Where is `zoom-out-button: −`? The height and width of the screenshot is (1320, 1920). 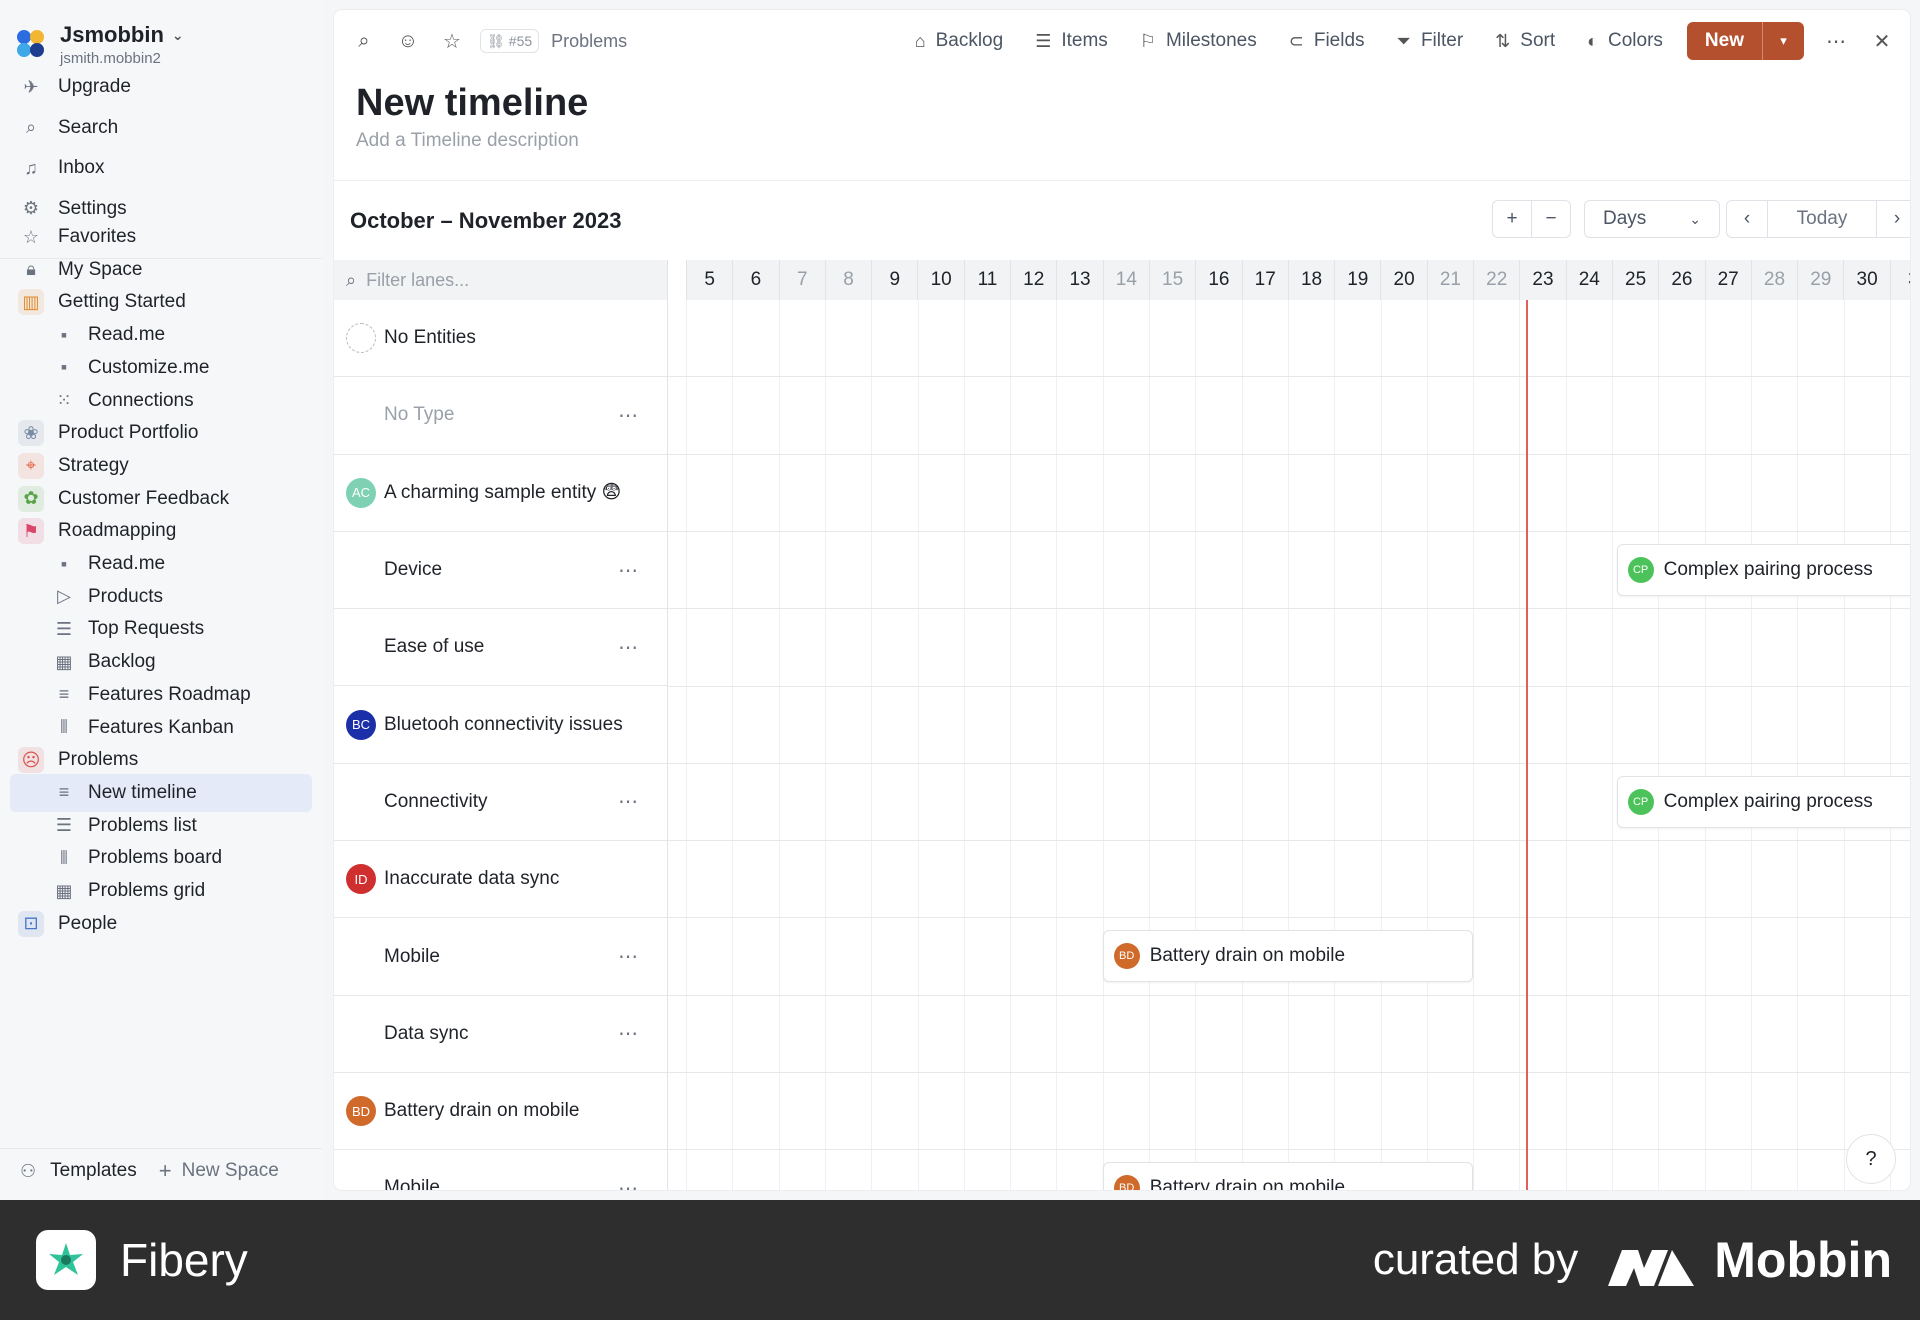 zoom-out-button: − is located at coordinates (1551, 219).